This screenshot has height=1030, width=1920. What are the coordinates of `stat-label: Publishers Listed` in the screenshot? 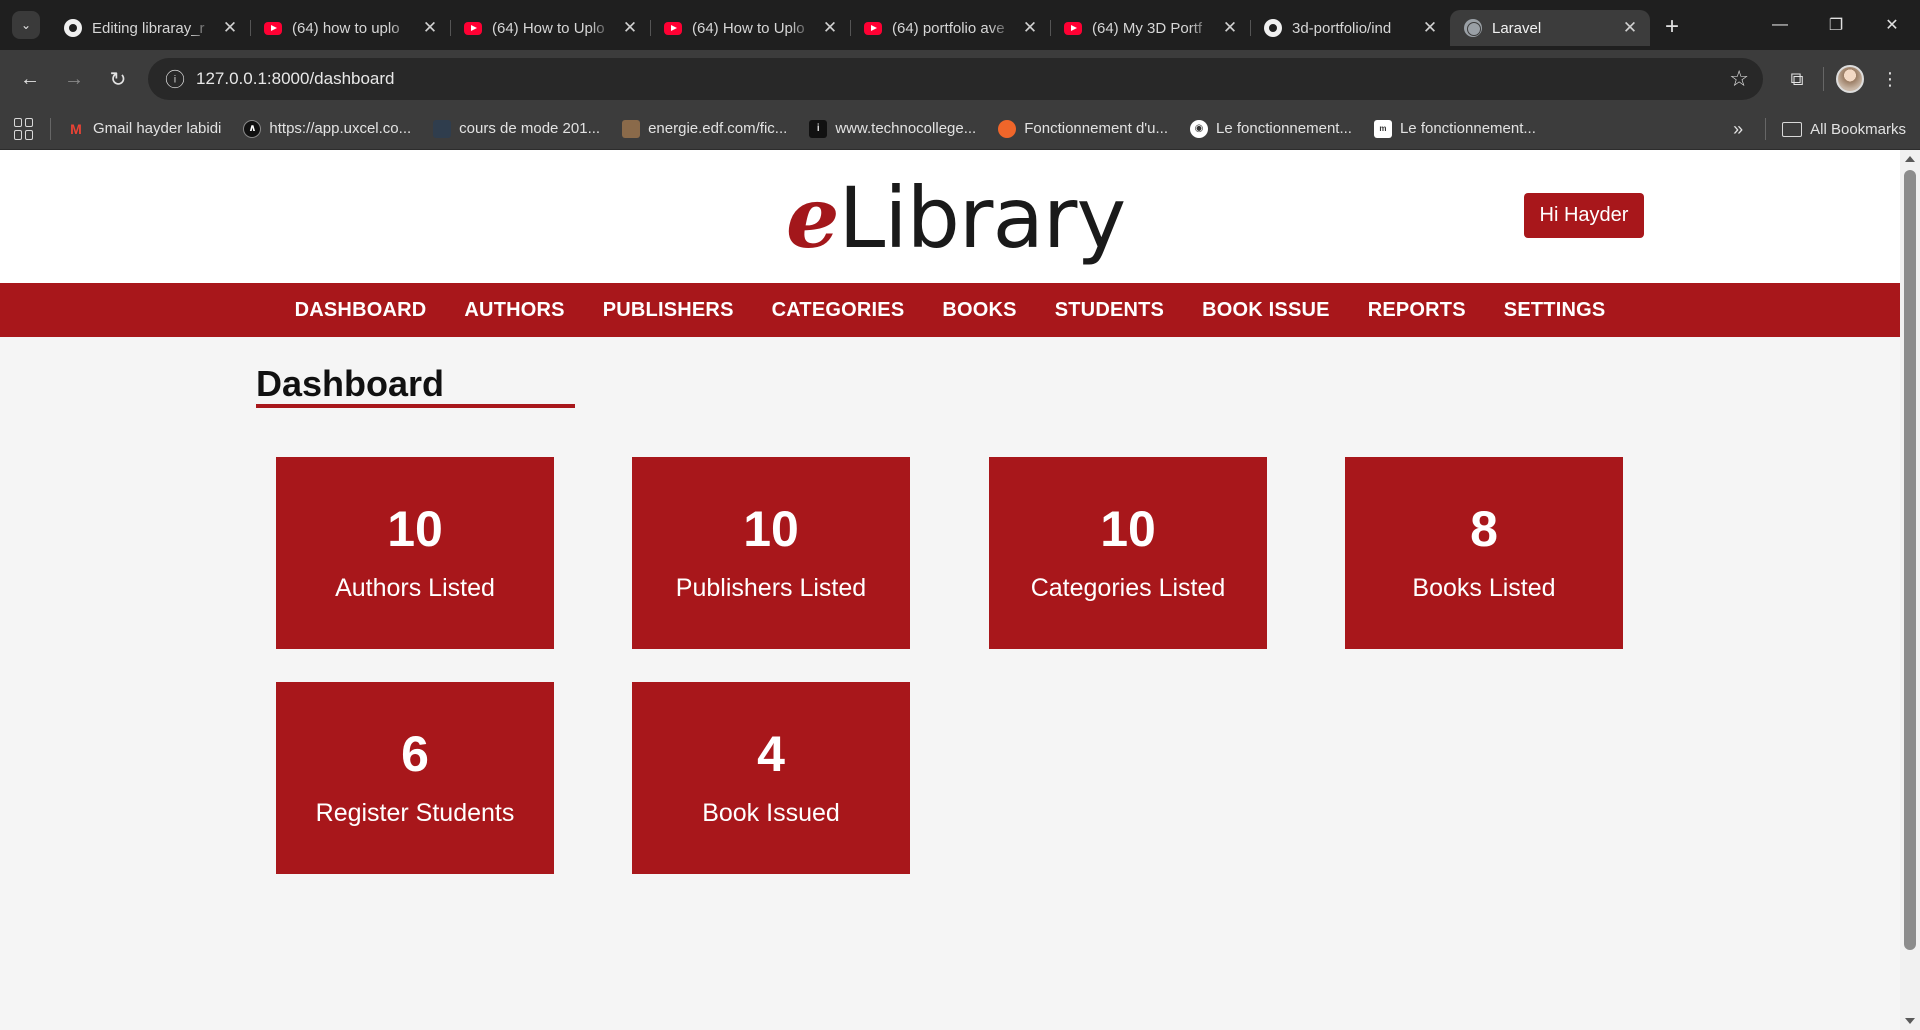 It's located at (771, 587).